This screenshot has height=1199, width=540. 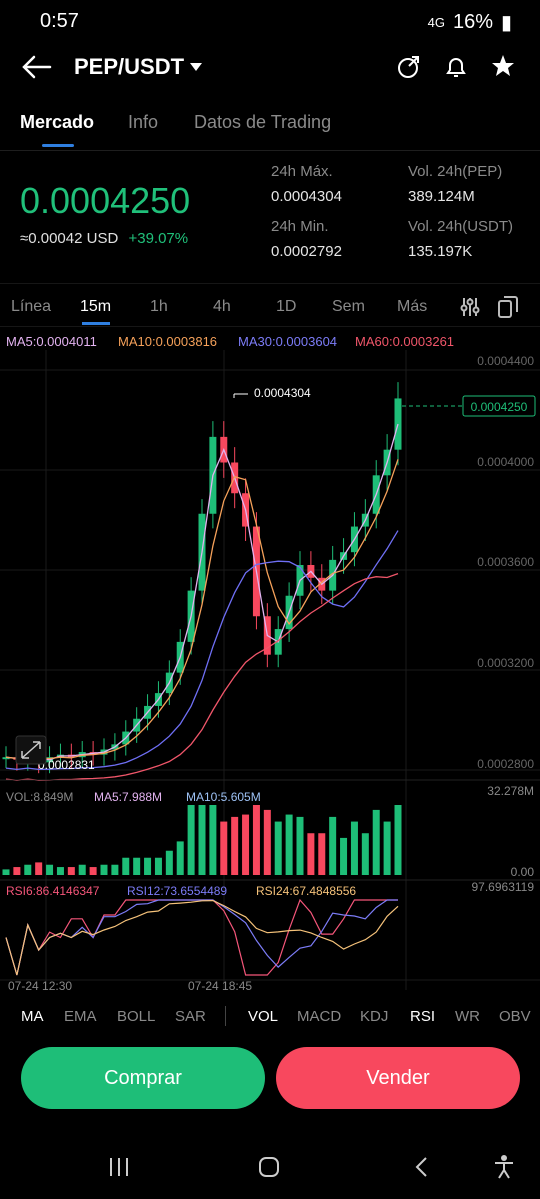 What do you see at coordinates (422, 1016) in the screenshot?
I see `ind-rsi: RSI` at bounding box center [422, 1016].